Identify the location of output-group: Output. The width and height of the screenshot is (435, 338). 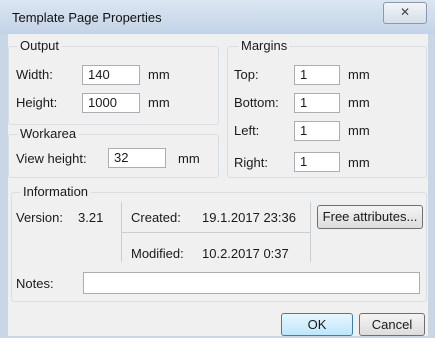
(113, 81).